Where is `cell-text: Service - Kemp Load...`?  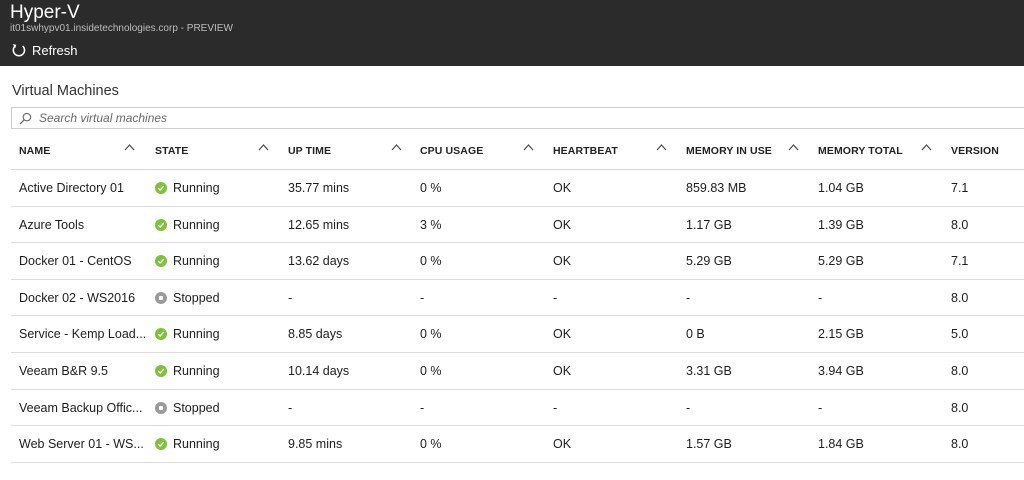 cell-text: Service - Kemp Load... is located at coordinates (83, 334).